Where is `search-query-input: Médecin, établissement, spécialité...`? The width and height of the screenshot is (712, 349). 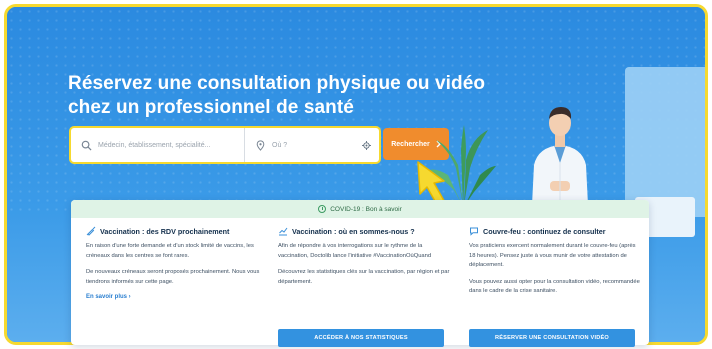 search-query-input: Médecin, établissement, spécialité... is located at coordinates (154, 145).